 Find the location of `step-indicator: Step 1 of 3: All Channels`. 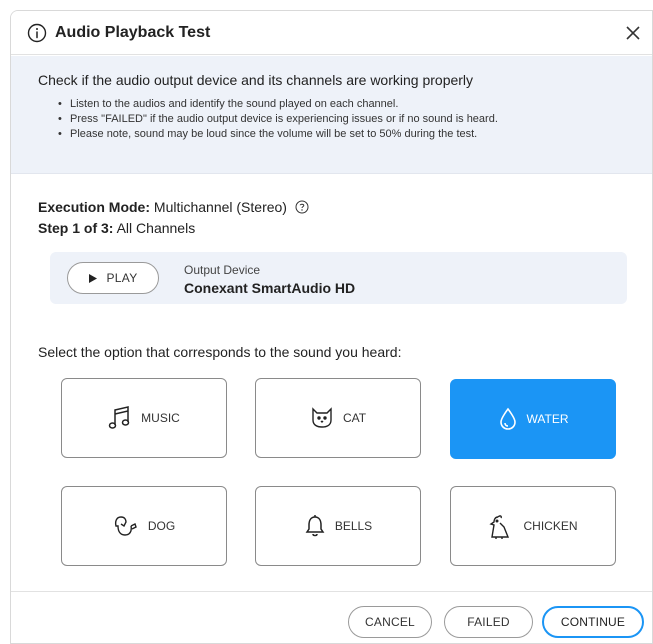

step-indicator: Step 1 of 3: All Channels is located at coordinates (116, 228).